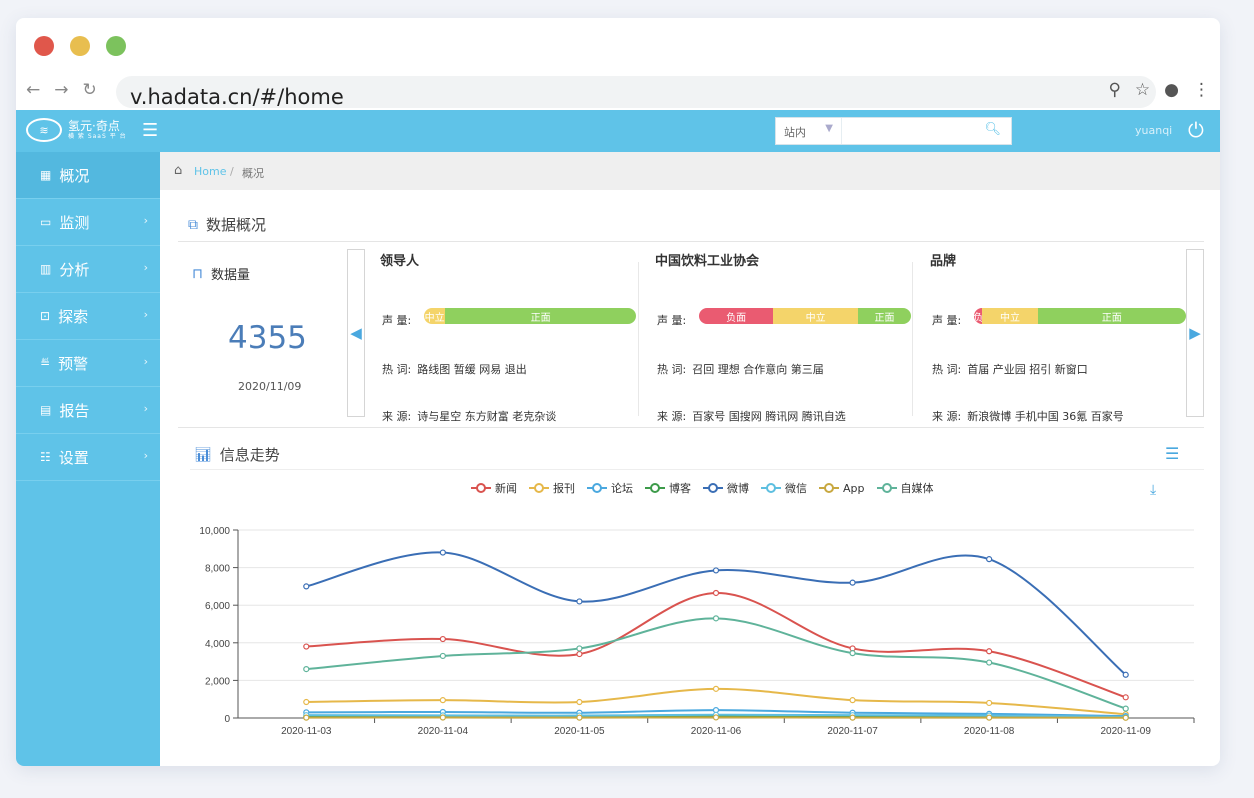 Image resolution: width=1254 pixels, height=798 pixels. What do you see at coordinates (716, 663) in the screenshot?
I see `series-line` at bounding box center [716, 663].